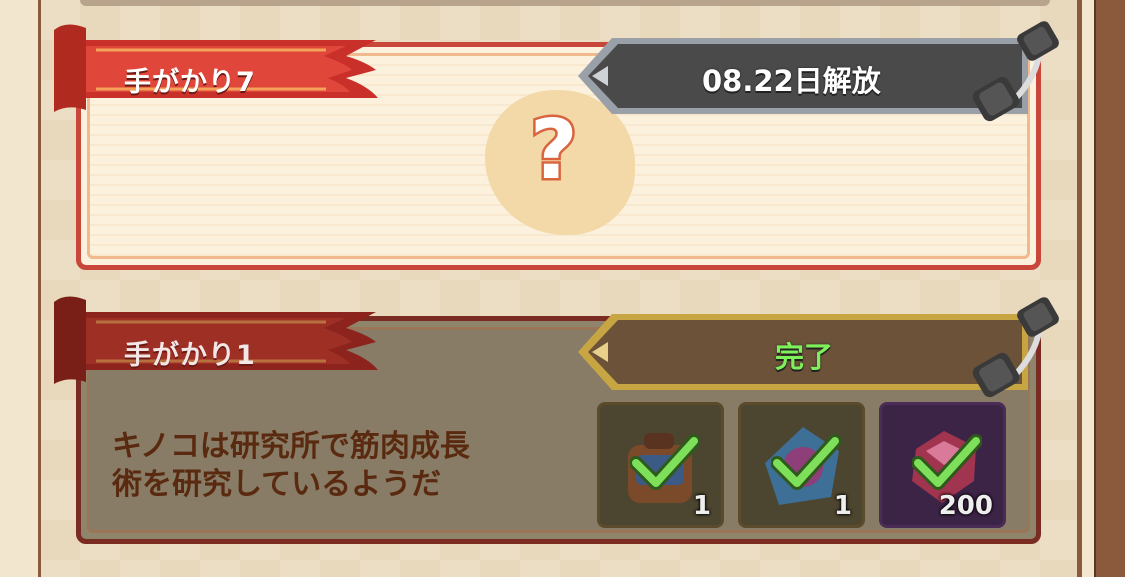  What do you see at coordinates (791, 81) in the screenshot?
I see `unlock-date-label: 08.22日解放` at bounding box center [791, 81].